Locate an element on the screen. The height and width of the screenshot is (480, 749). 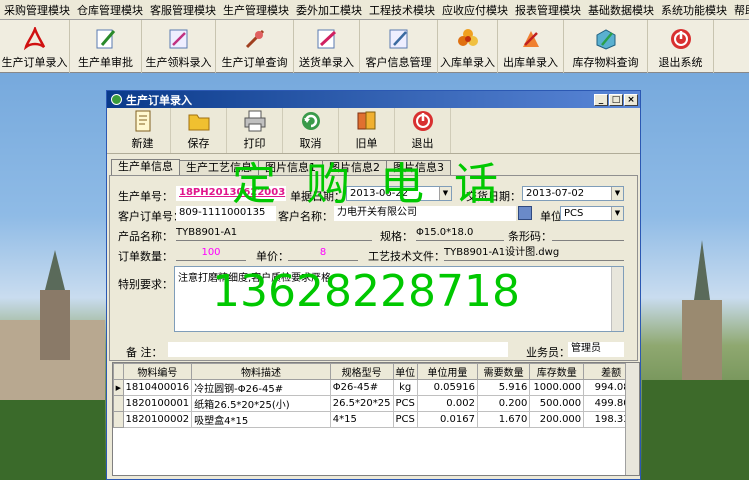
cell: 500.000 is located at coordinates (557, 403).